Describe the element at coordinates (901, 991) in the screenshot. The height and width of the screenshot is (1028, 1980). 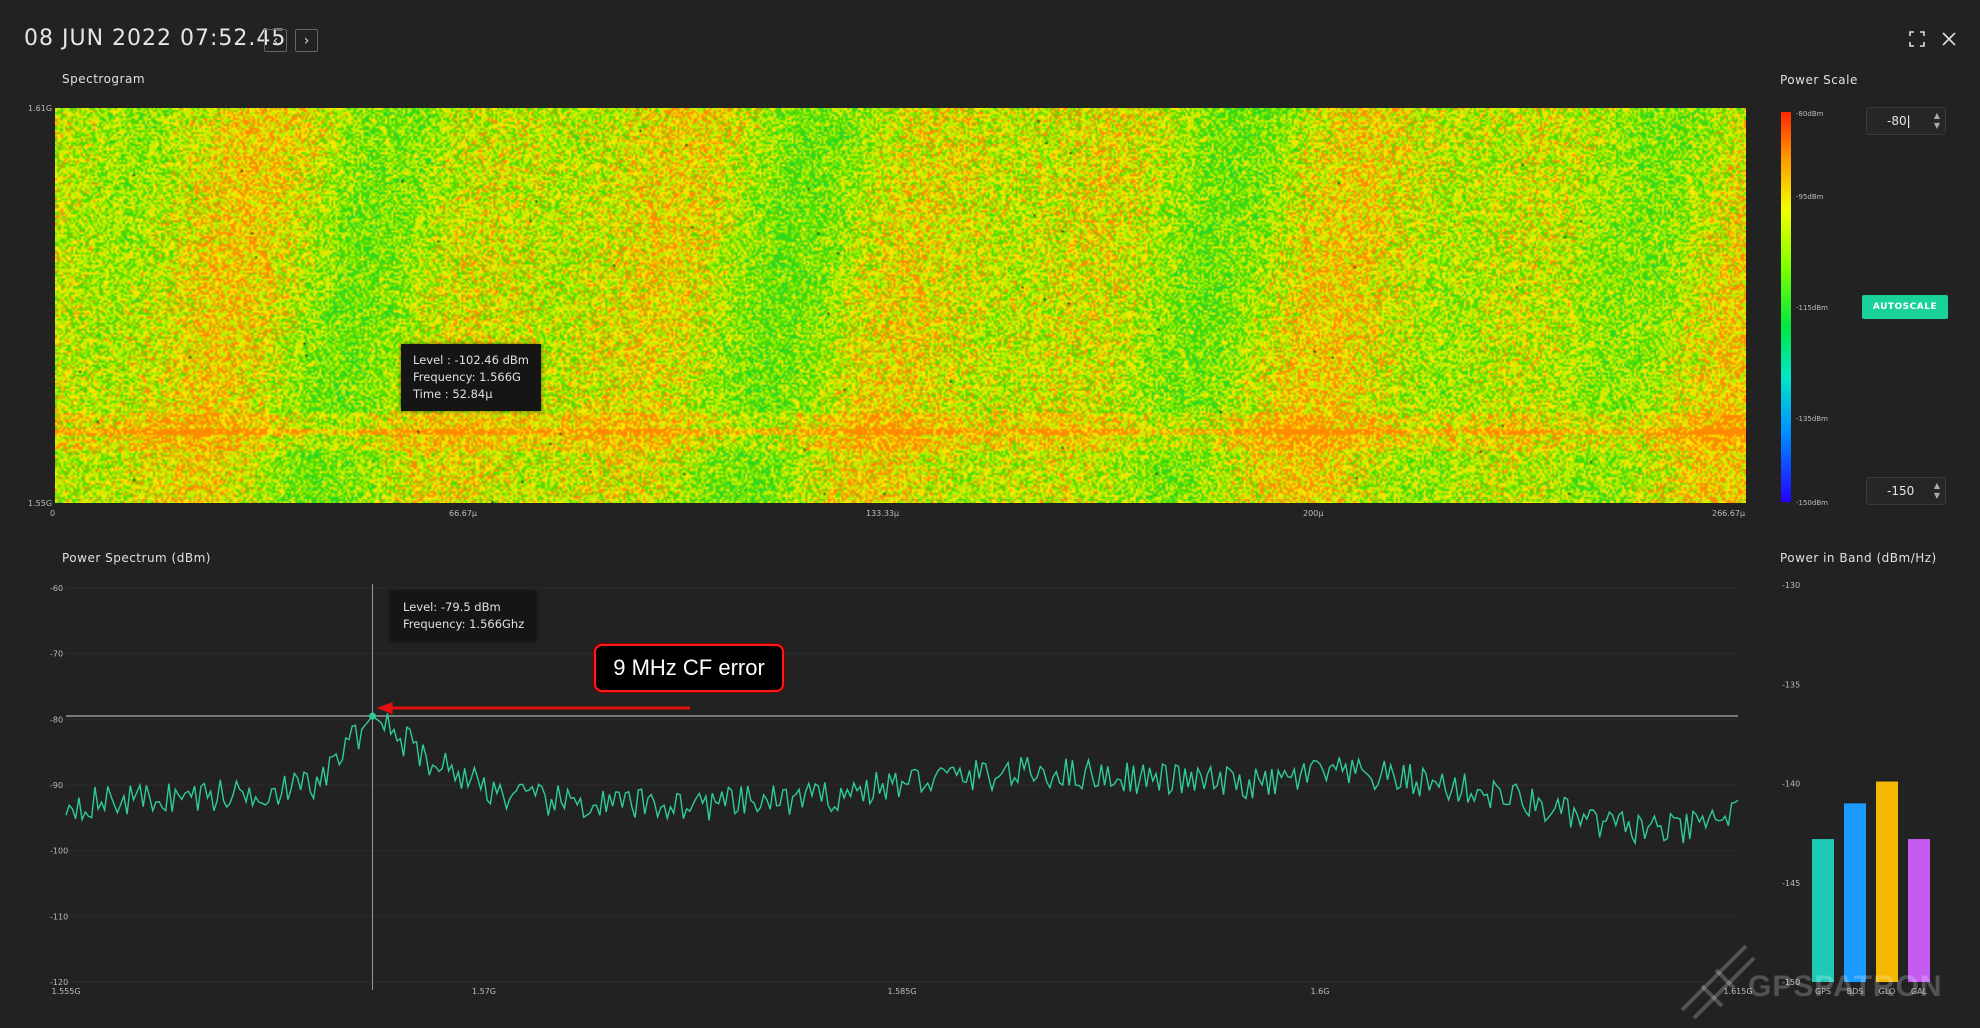
I see `x-tick-label: 1.585G` at that location.